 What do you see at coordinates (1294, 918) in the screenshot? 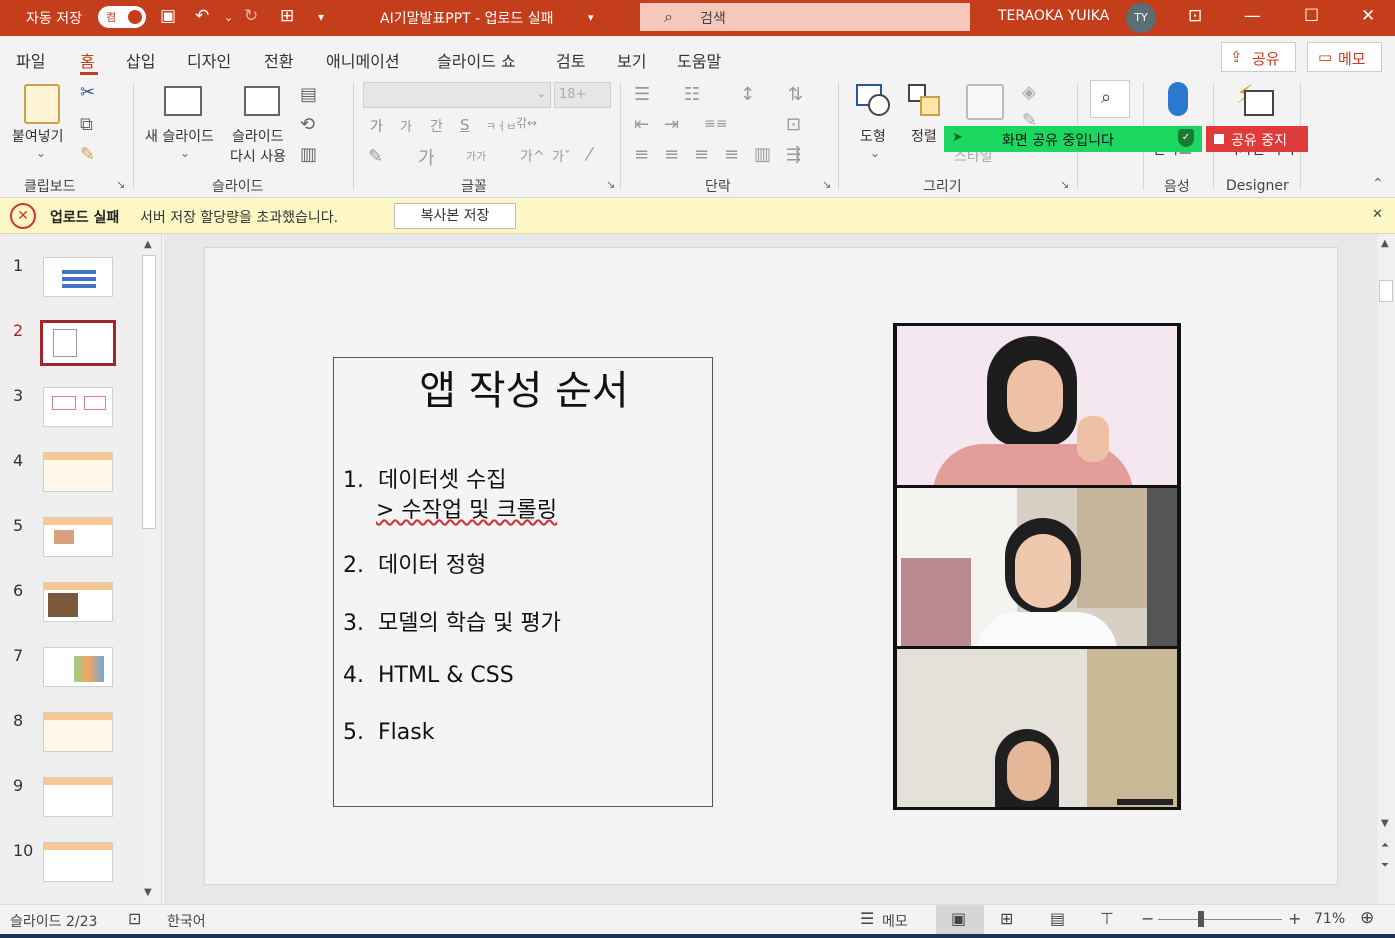
I see `zoom-in-button: +` at bounding box center [1294, 918].